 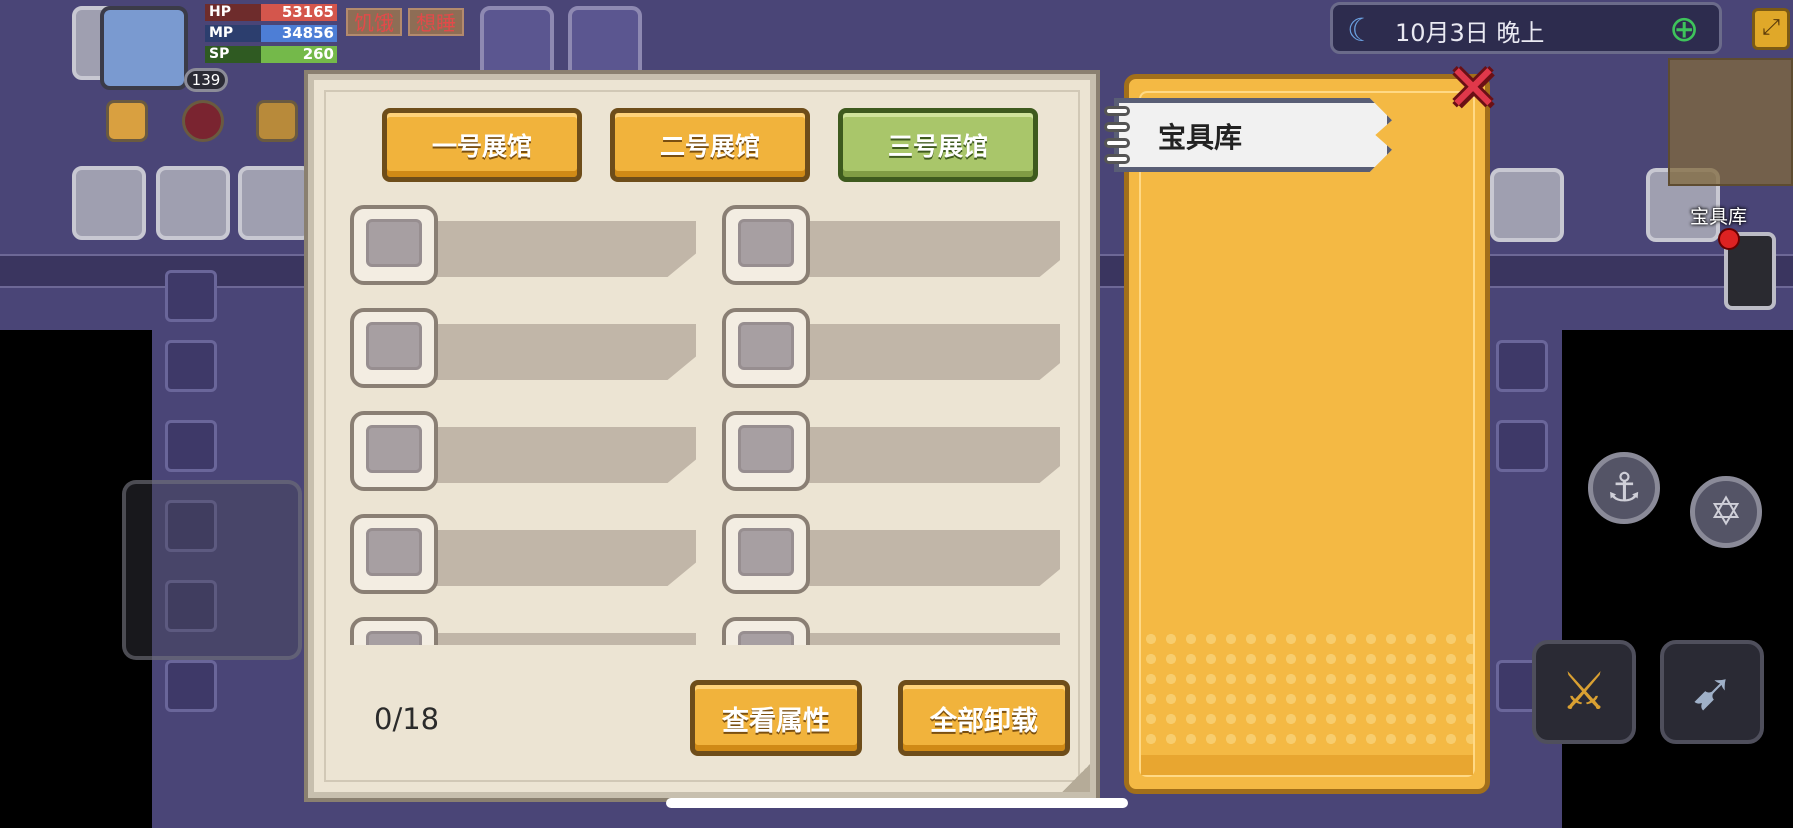 I want to click on status-hungry: 饥饿, so click(x=374, y=22).